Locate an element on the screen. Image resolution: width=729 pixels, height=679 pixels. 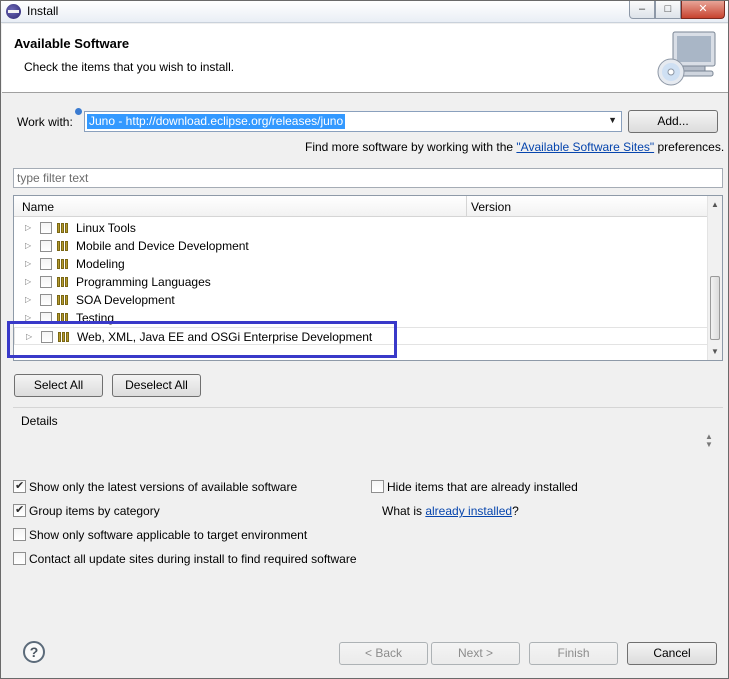
details-scroll-icon: ▲ ▼ is located at coordinates (709, 441).